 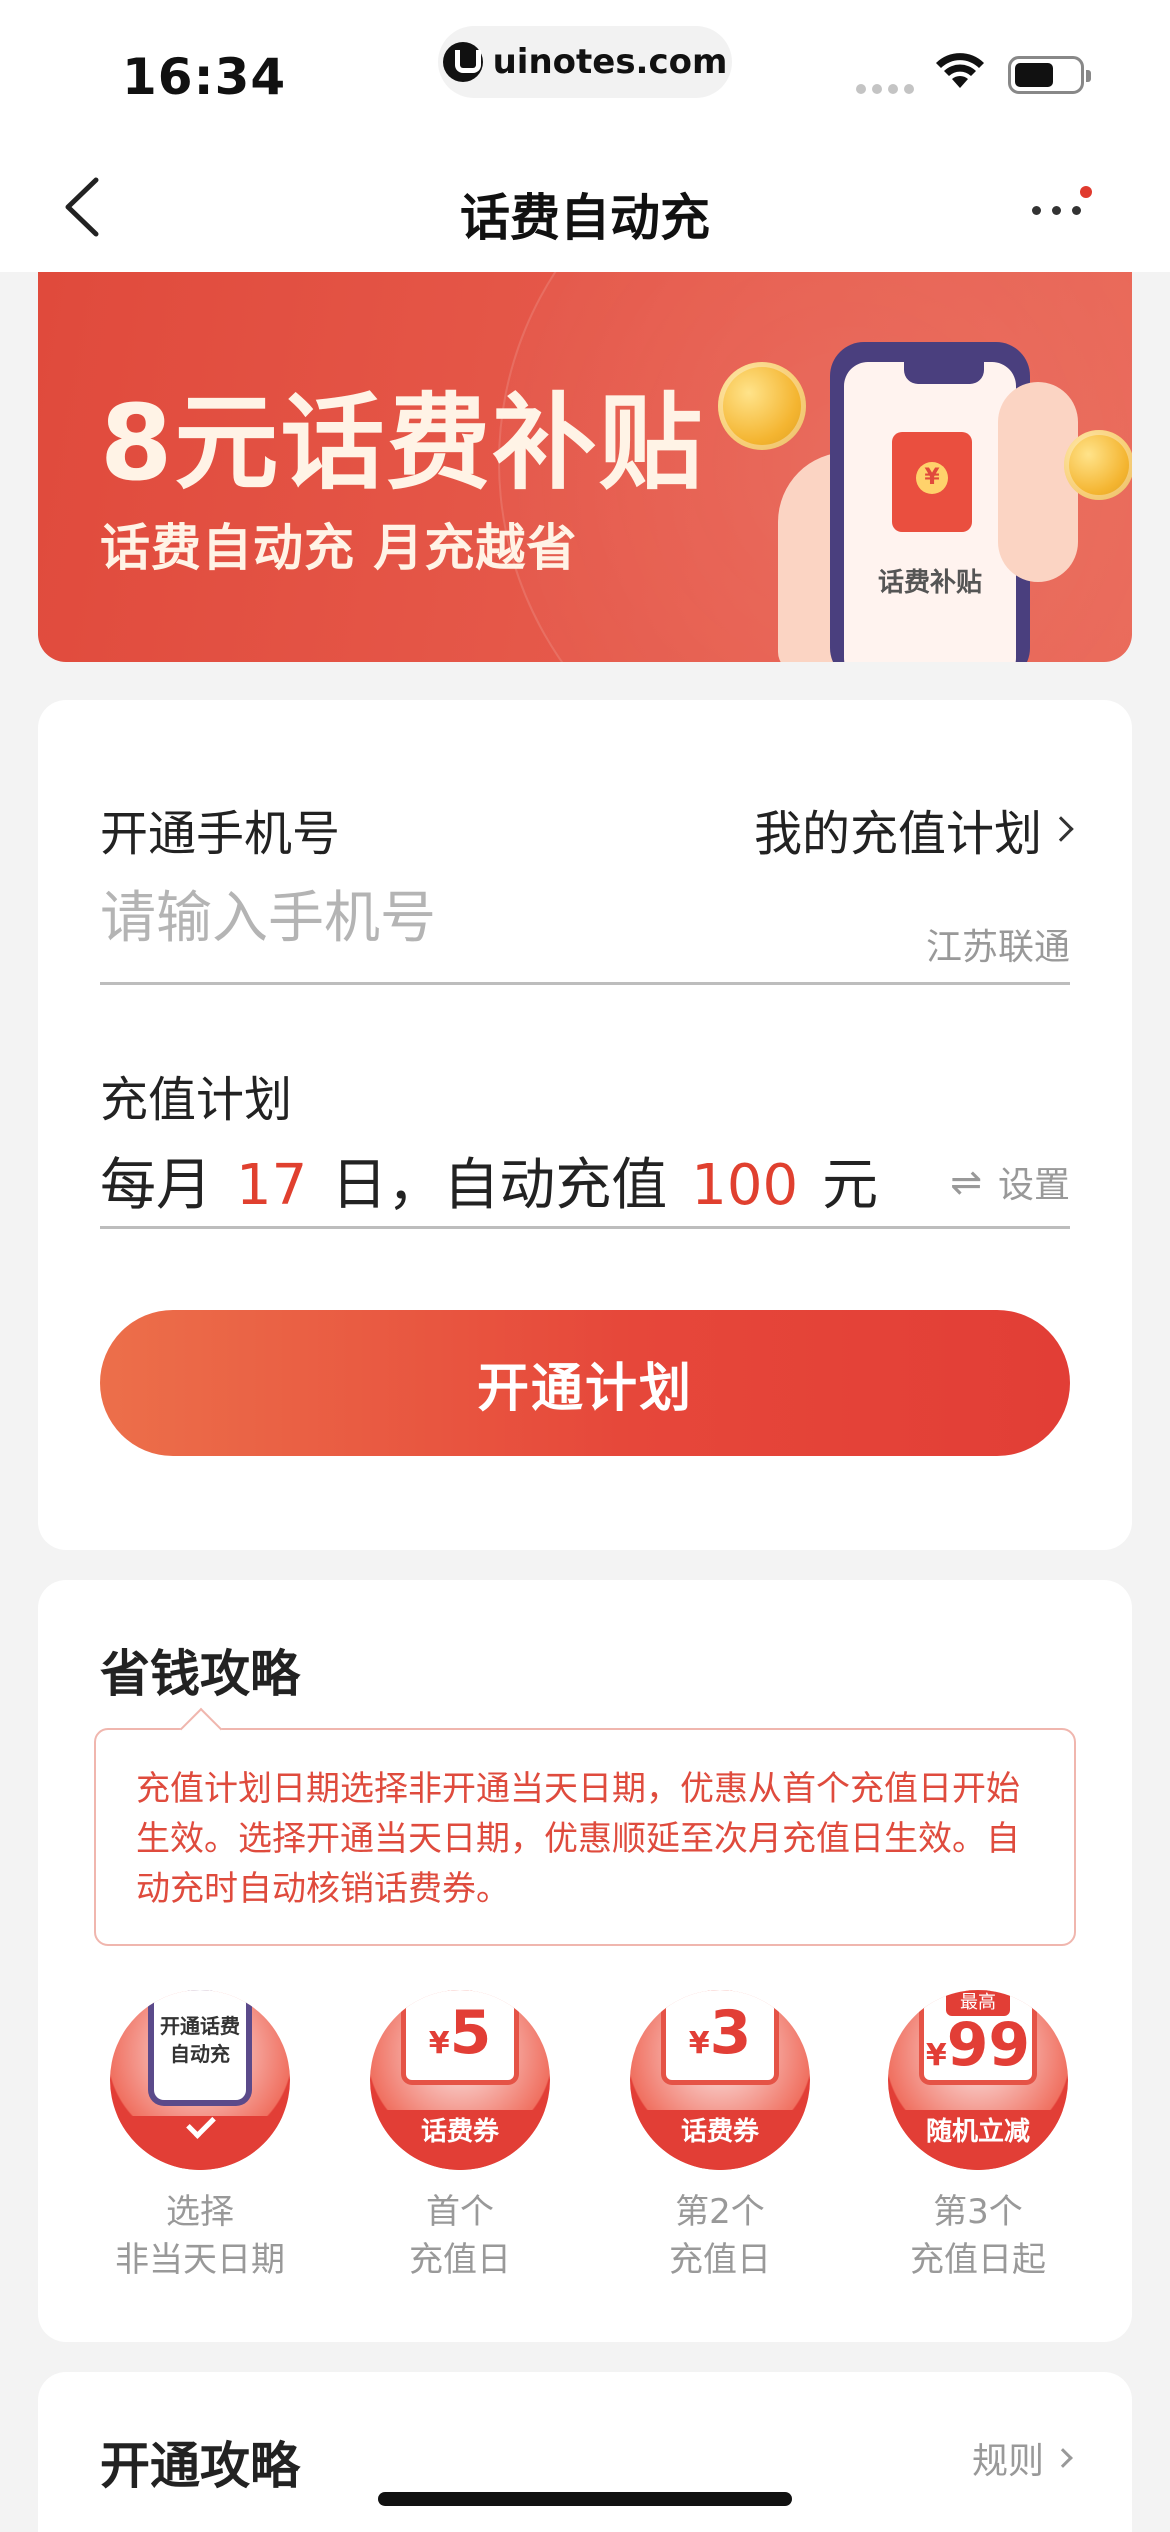 I want to click on coupon-value: 5, so click(x=470, y=2033).